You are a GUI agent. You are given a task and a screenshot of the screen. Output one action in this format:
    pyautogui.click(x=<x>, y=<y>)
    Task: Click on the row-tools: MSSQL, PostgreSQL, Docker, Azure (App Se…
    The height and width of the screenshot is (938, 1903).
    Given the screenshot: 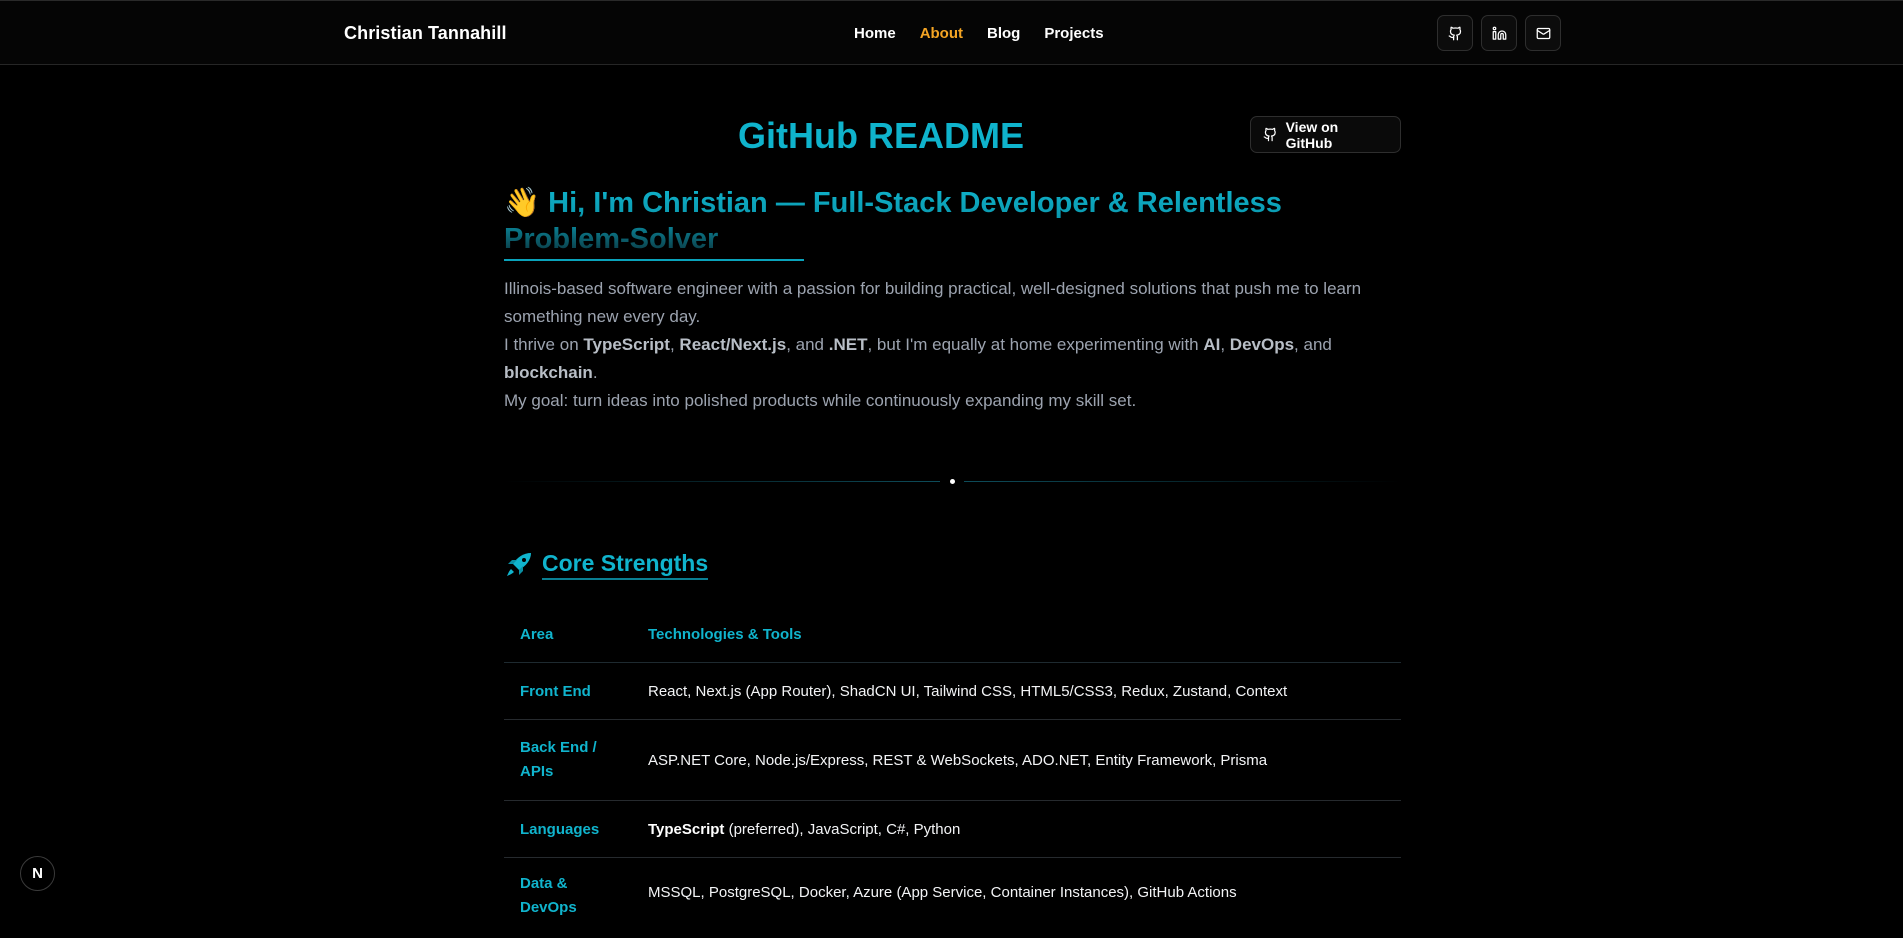 What is the action you would take?
    pyautogui.click(x=942, y=892)
    